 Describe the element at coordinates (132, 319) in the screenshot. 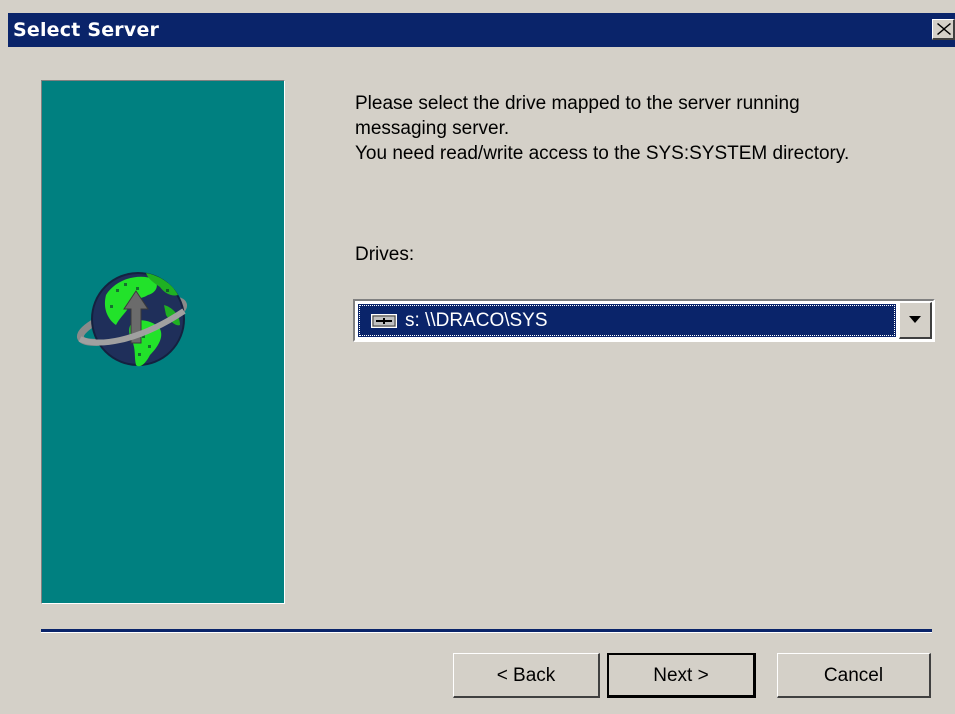

I see `globe-network-icon` at that location.